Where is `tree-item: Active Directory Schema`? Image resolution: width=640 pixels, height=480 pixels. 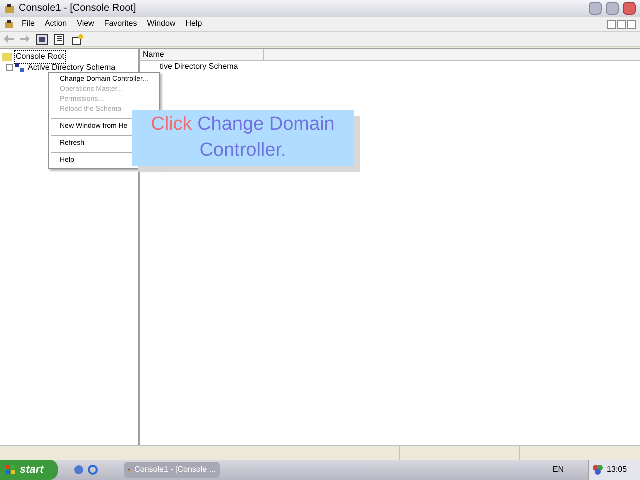 tree-item: Active Directory Schema is located at coordinates (72, 67).